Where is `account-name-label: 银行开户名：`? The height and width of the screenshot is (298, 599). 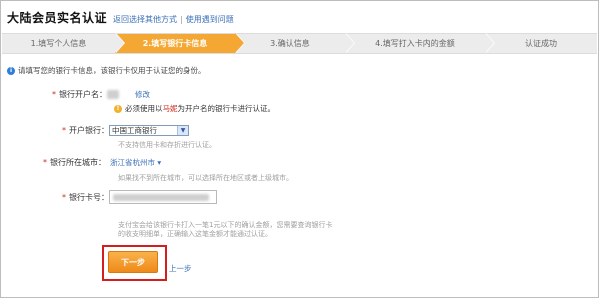
account-name-label: 银行开户名： is located at coordinates (83, 94).